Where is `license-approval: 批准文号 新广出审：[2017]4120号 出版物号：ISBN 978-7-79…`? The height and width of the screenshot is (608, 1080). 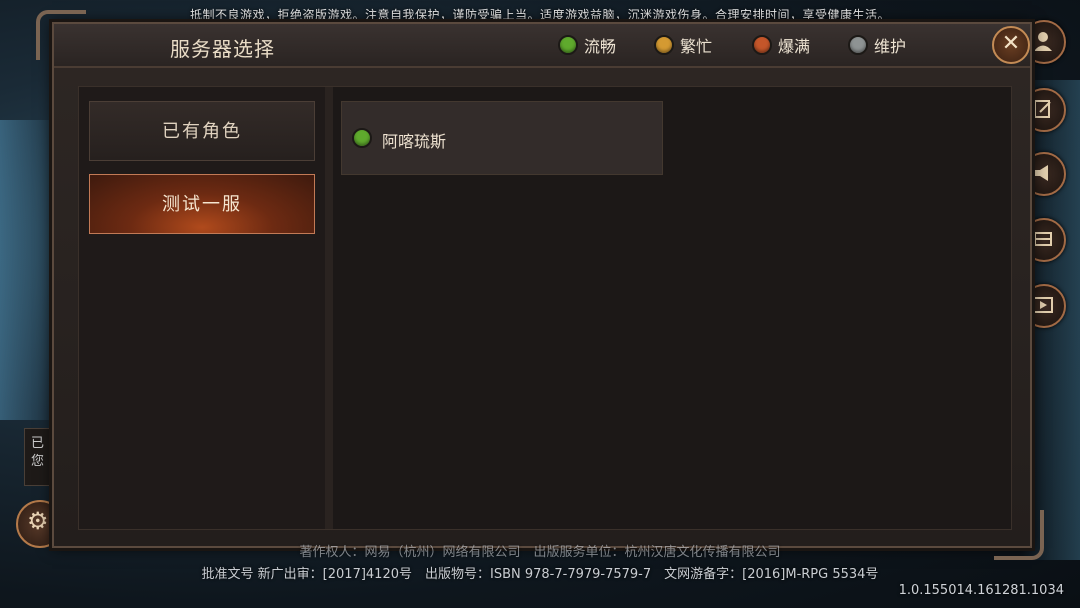 license-approval: 批准文号 新广出审：[2017]4120号 出版物号：ISBN 978-7-79… is located at coordinates (540, 574).